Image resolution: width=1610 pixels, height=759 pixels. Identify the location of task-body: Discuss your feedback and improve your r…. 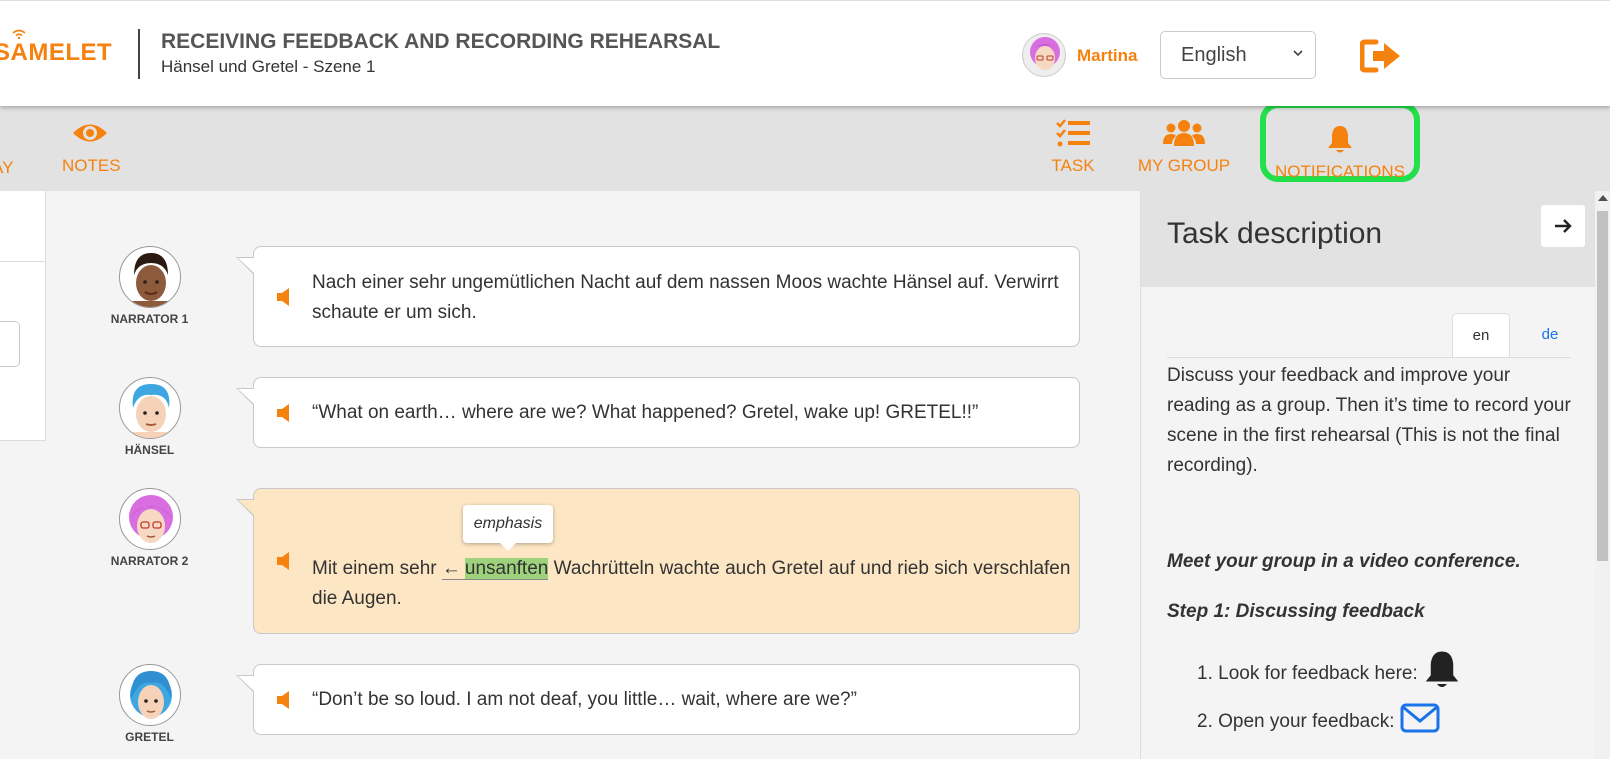
(1369, 420).